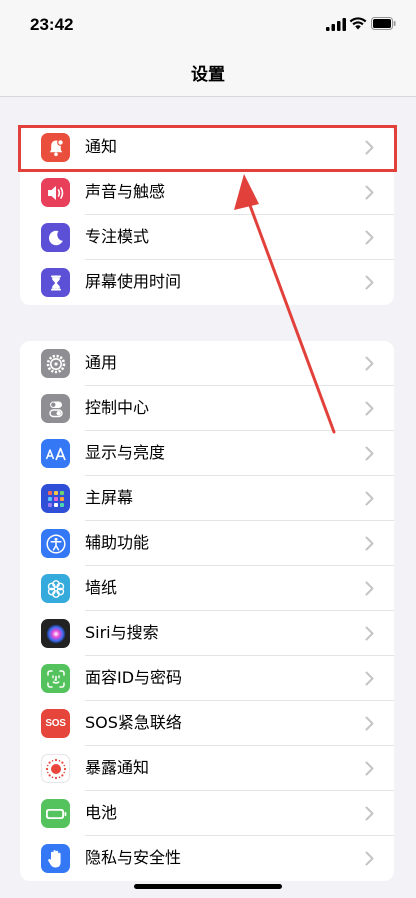 Image resolution: width=416 pixels, height=898 pixels. I want to click on annotation-arrow, so click(285, 304).